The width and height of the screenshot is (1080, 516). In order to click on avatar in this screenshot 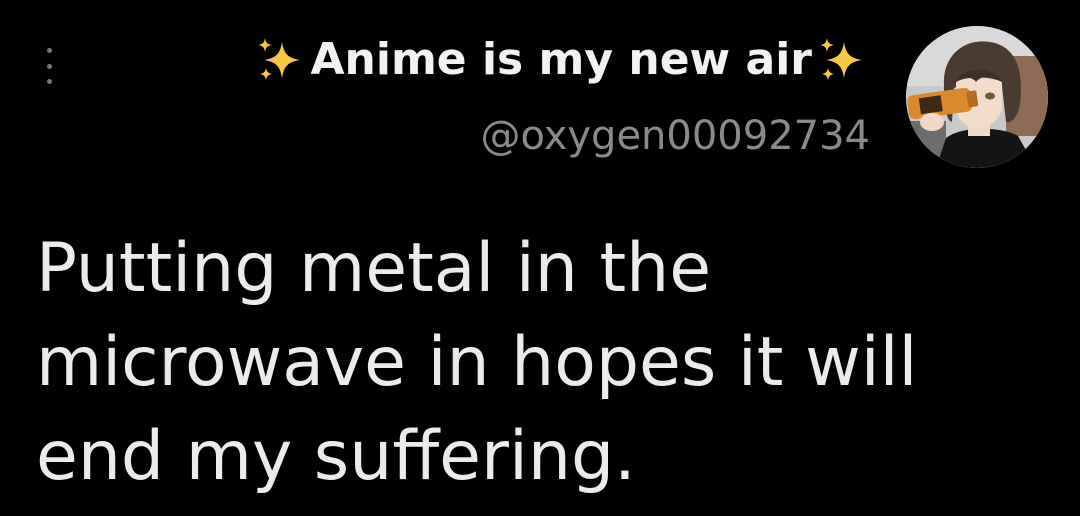, I will do `click(977, 97)`.